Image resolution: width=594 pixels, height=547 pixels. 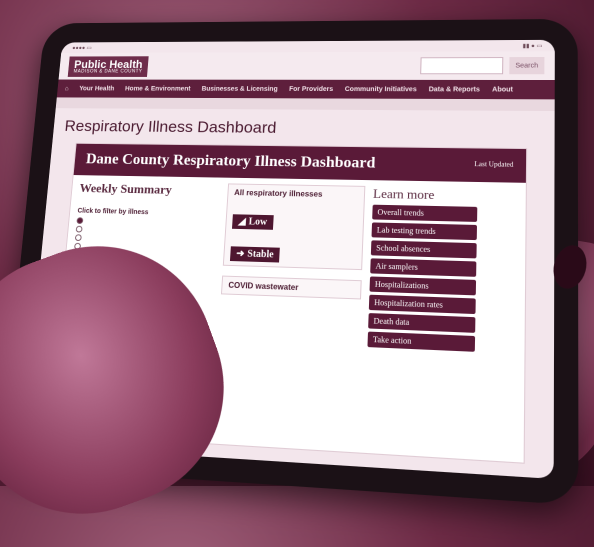 I want to click on link-lab-testing: Lab testing trends, so click(x=424, y=231).